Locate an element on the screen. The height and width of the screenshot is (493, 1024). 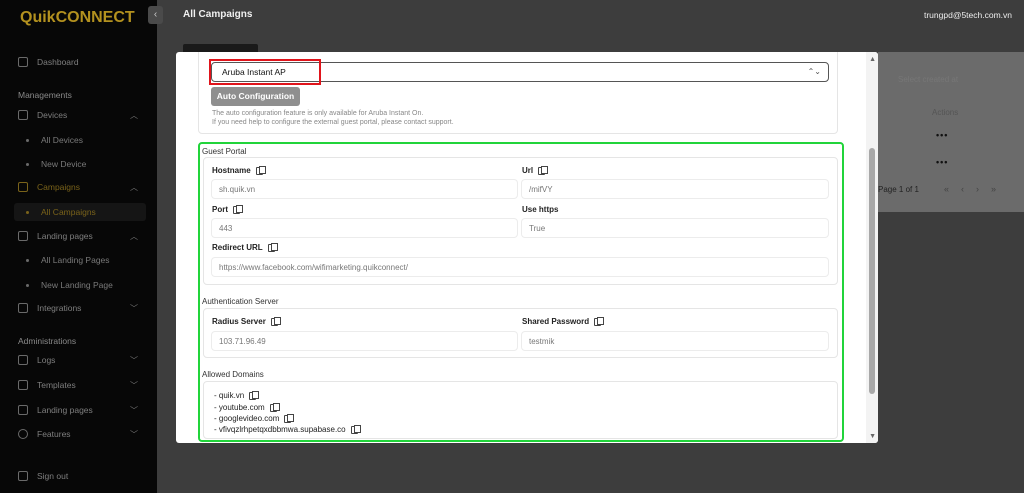
sidebar-item-new-device: New Device is located at coordinates (56, 164).